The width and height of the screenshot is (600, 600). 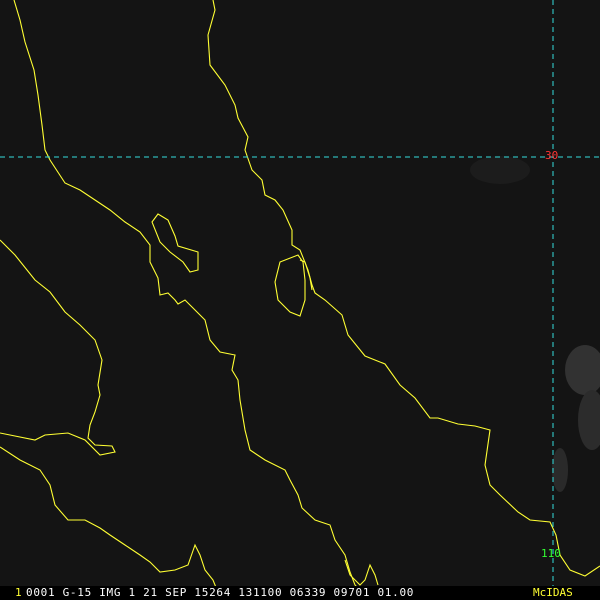 I want to click on mcidas-brand: McIDAS, so click(x=553, y=592).